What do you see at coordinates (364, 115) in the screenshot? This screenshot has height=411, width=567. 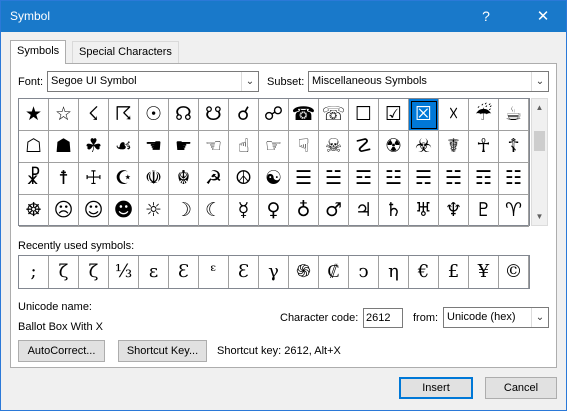 I see `symbol-cell: ☐` at bounding box center [364, 115].